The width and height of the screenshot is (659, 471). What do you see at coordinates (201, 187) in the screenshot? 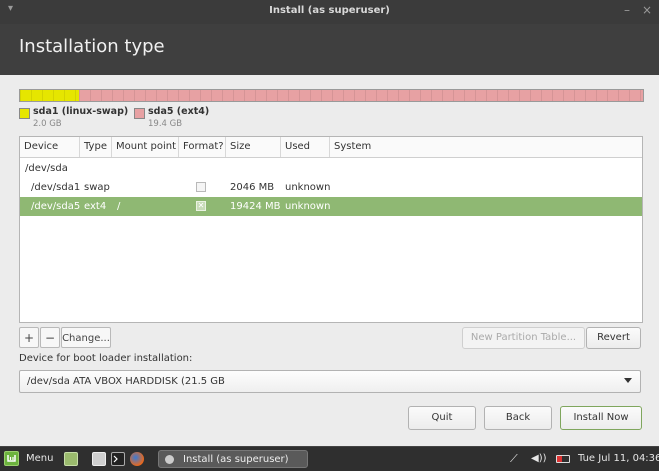
I see `format-checkbox` at bounding box center [201, 187].